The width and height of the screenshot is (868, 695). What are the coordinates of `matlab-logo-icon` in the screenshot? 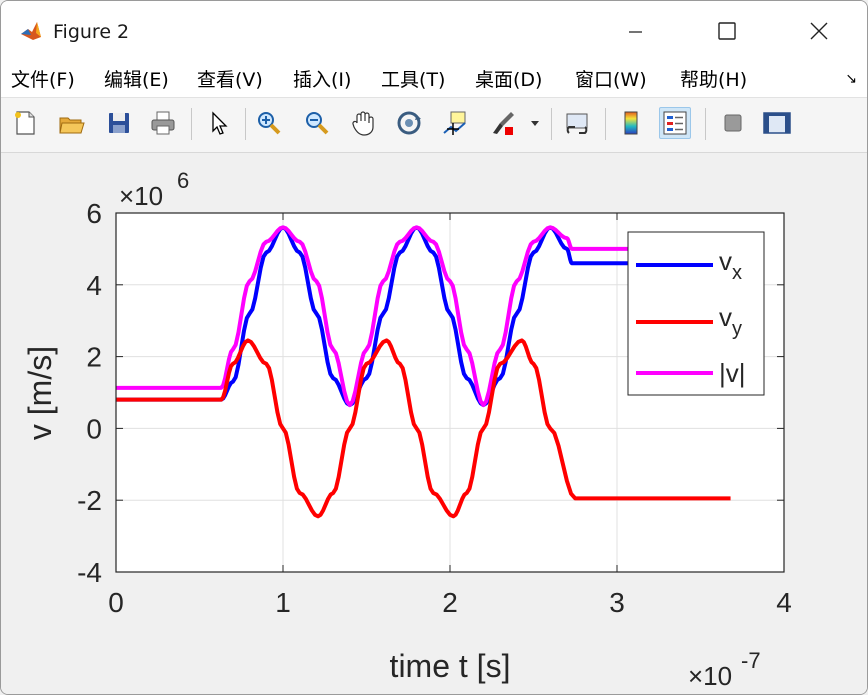 It's located at (31, 31).